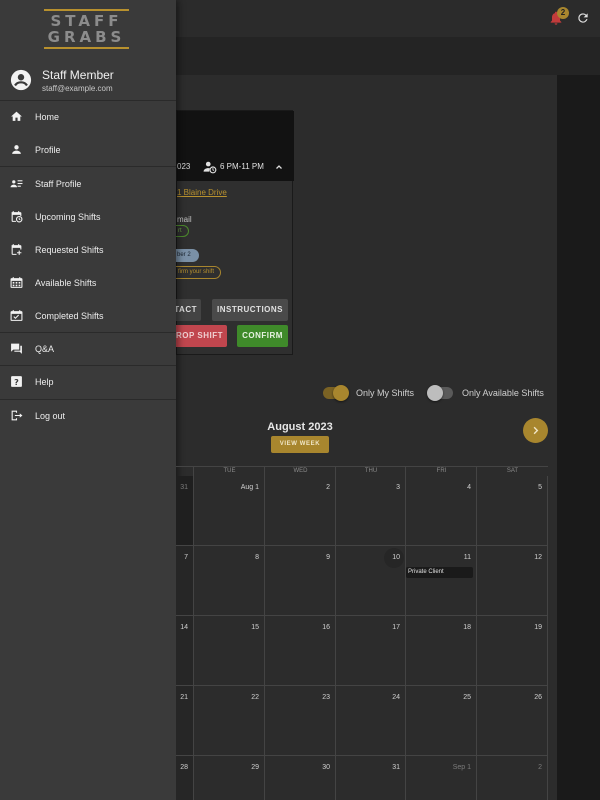 This screenshot has height=800, width=600. I want to click on calendar-day-number: 11, so click(467, 557).